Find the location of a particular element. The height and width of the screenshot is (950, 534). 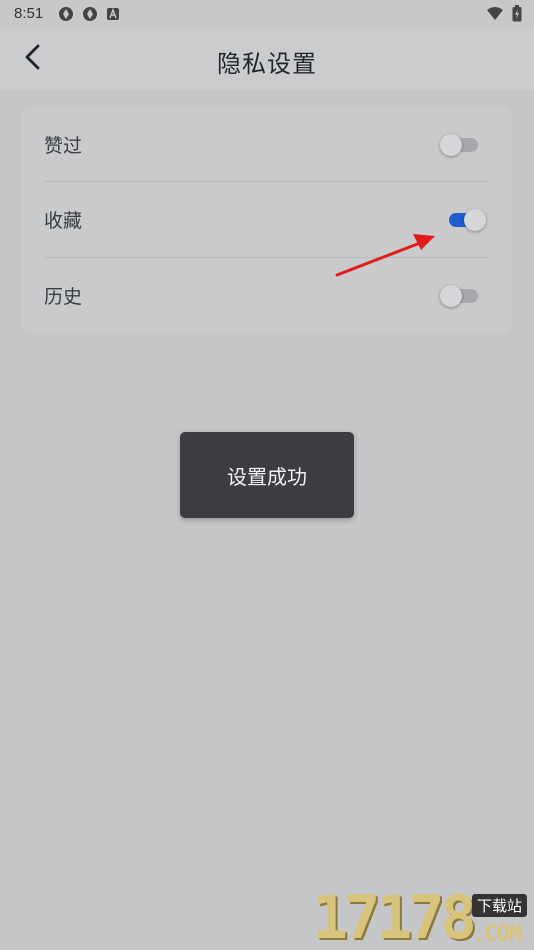

app-header: 隐私设置 is located at coordinates (267, 59).